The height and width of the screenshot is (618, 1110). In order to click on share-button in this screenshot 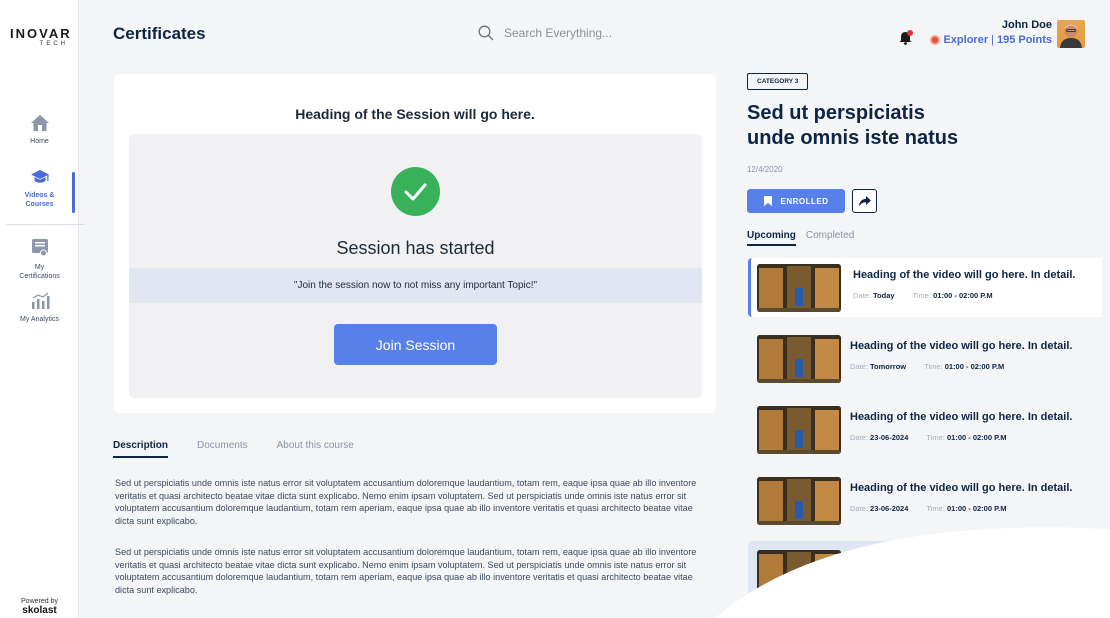, I will do `click(864, 201)`.